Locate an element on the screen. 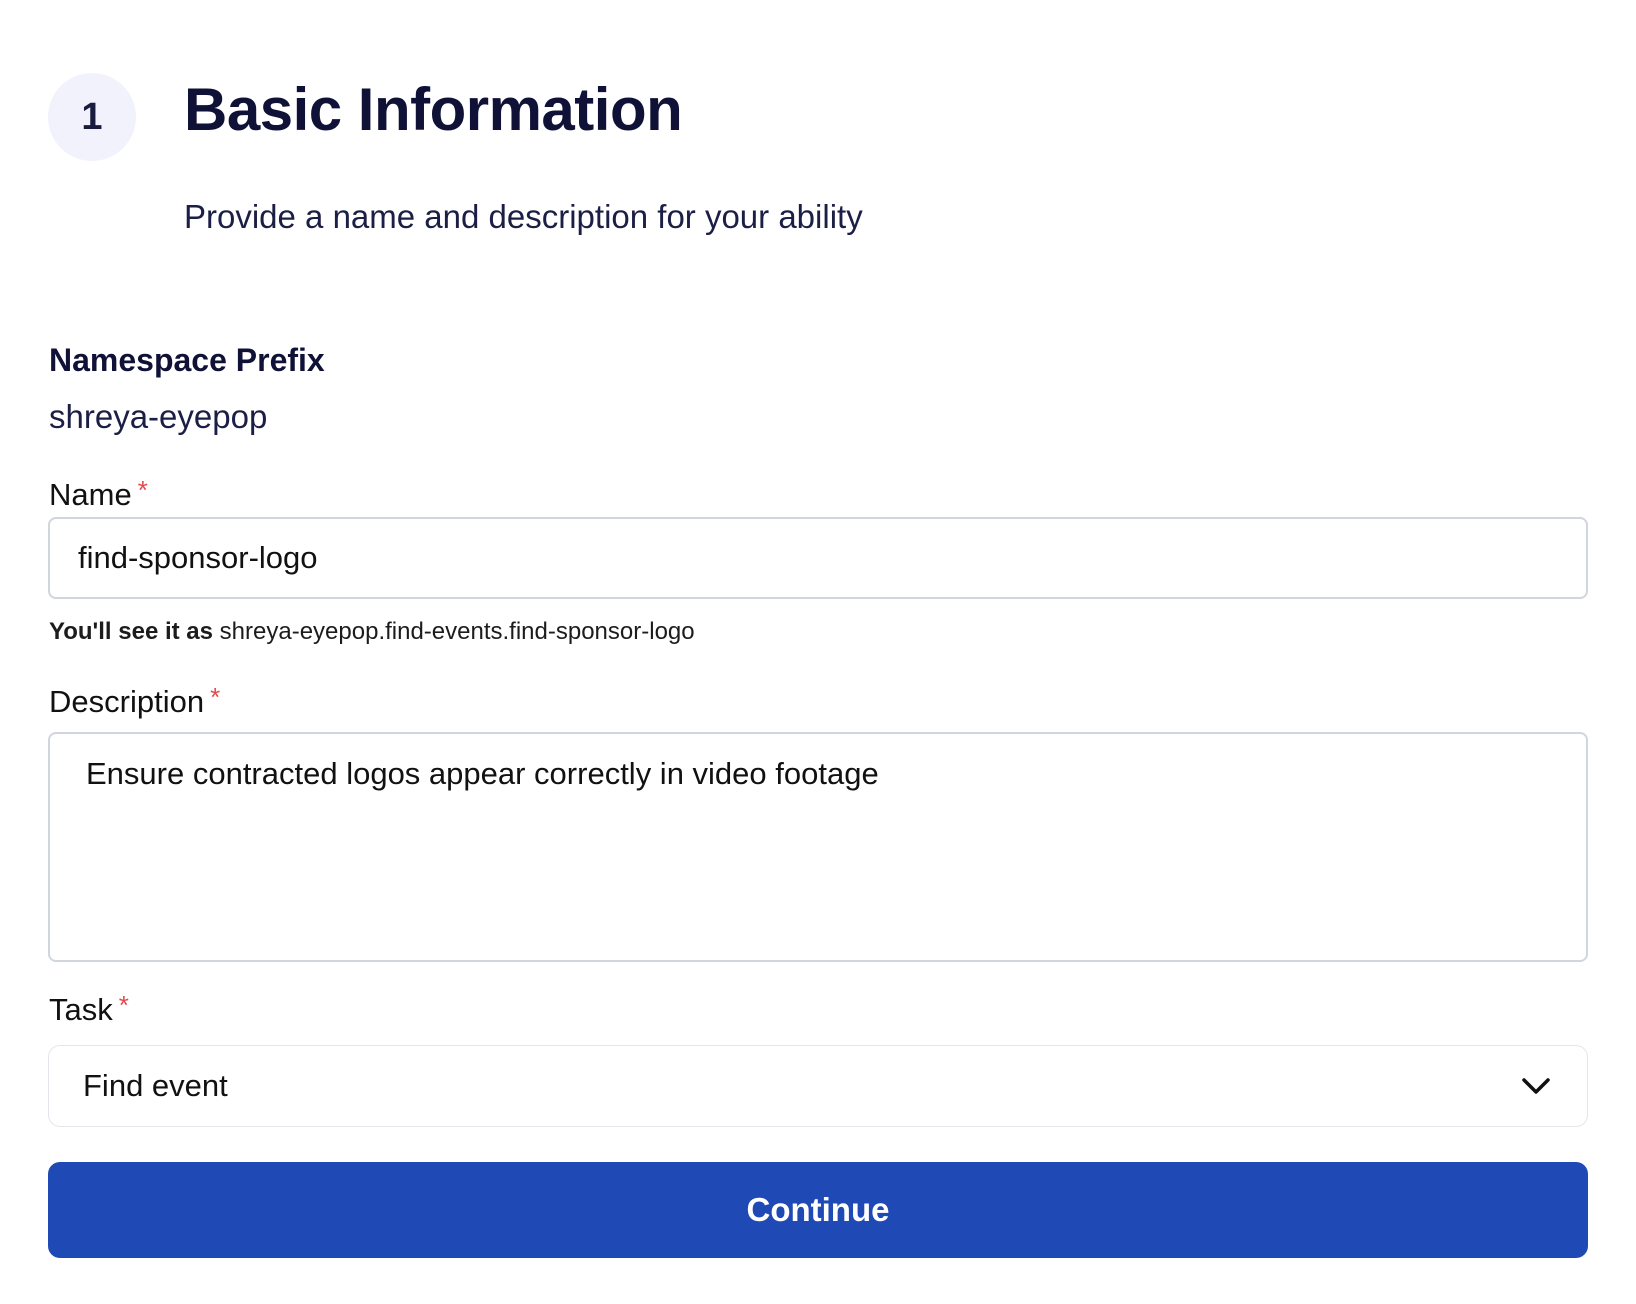 The height and width of the screenshot is (1304, 1636). task-label-text: Task is located at coordinates (81, 1009).